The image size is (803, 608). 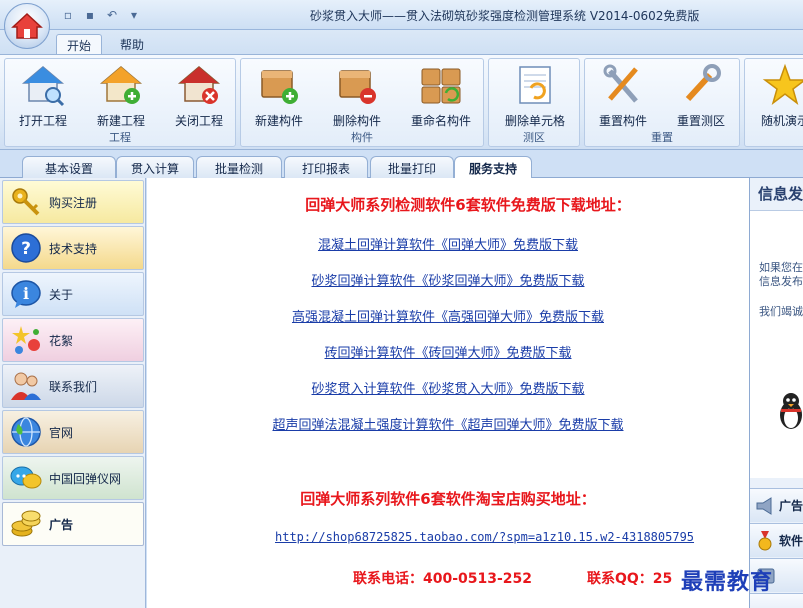 What do you see at coordinates (362, 137) in the screenshot?
I see `ribbon-group-component-label: 构件` at bounding box center [362, 137].